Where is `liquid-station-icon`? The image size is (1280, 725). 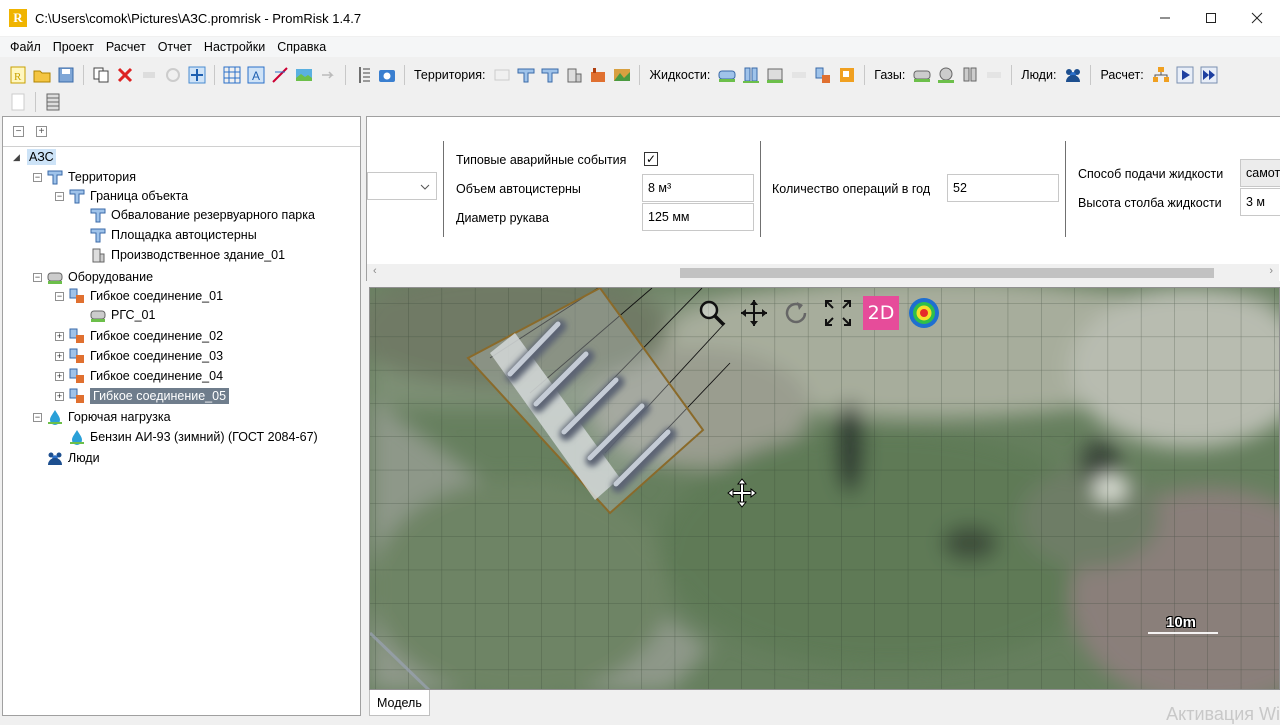
liquid-station-icon is located at coordinates (847, 75).